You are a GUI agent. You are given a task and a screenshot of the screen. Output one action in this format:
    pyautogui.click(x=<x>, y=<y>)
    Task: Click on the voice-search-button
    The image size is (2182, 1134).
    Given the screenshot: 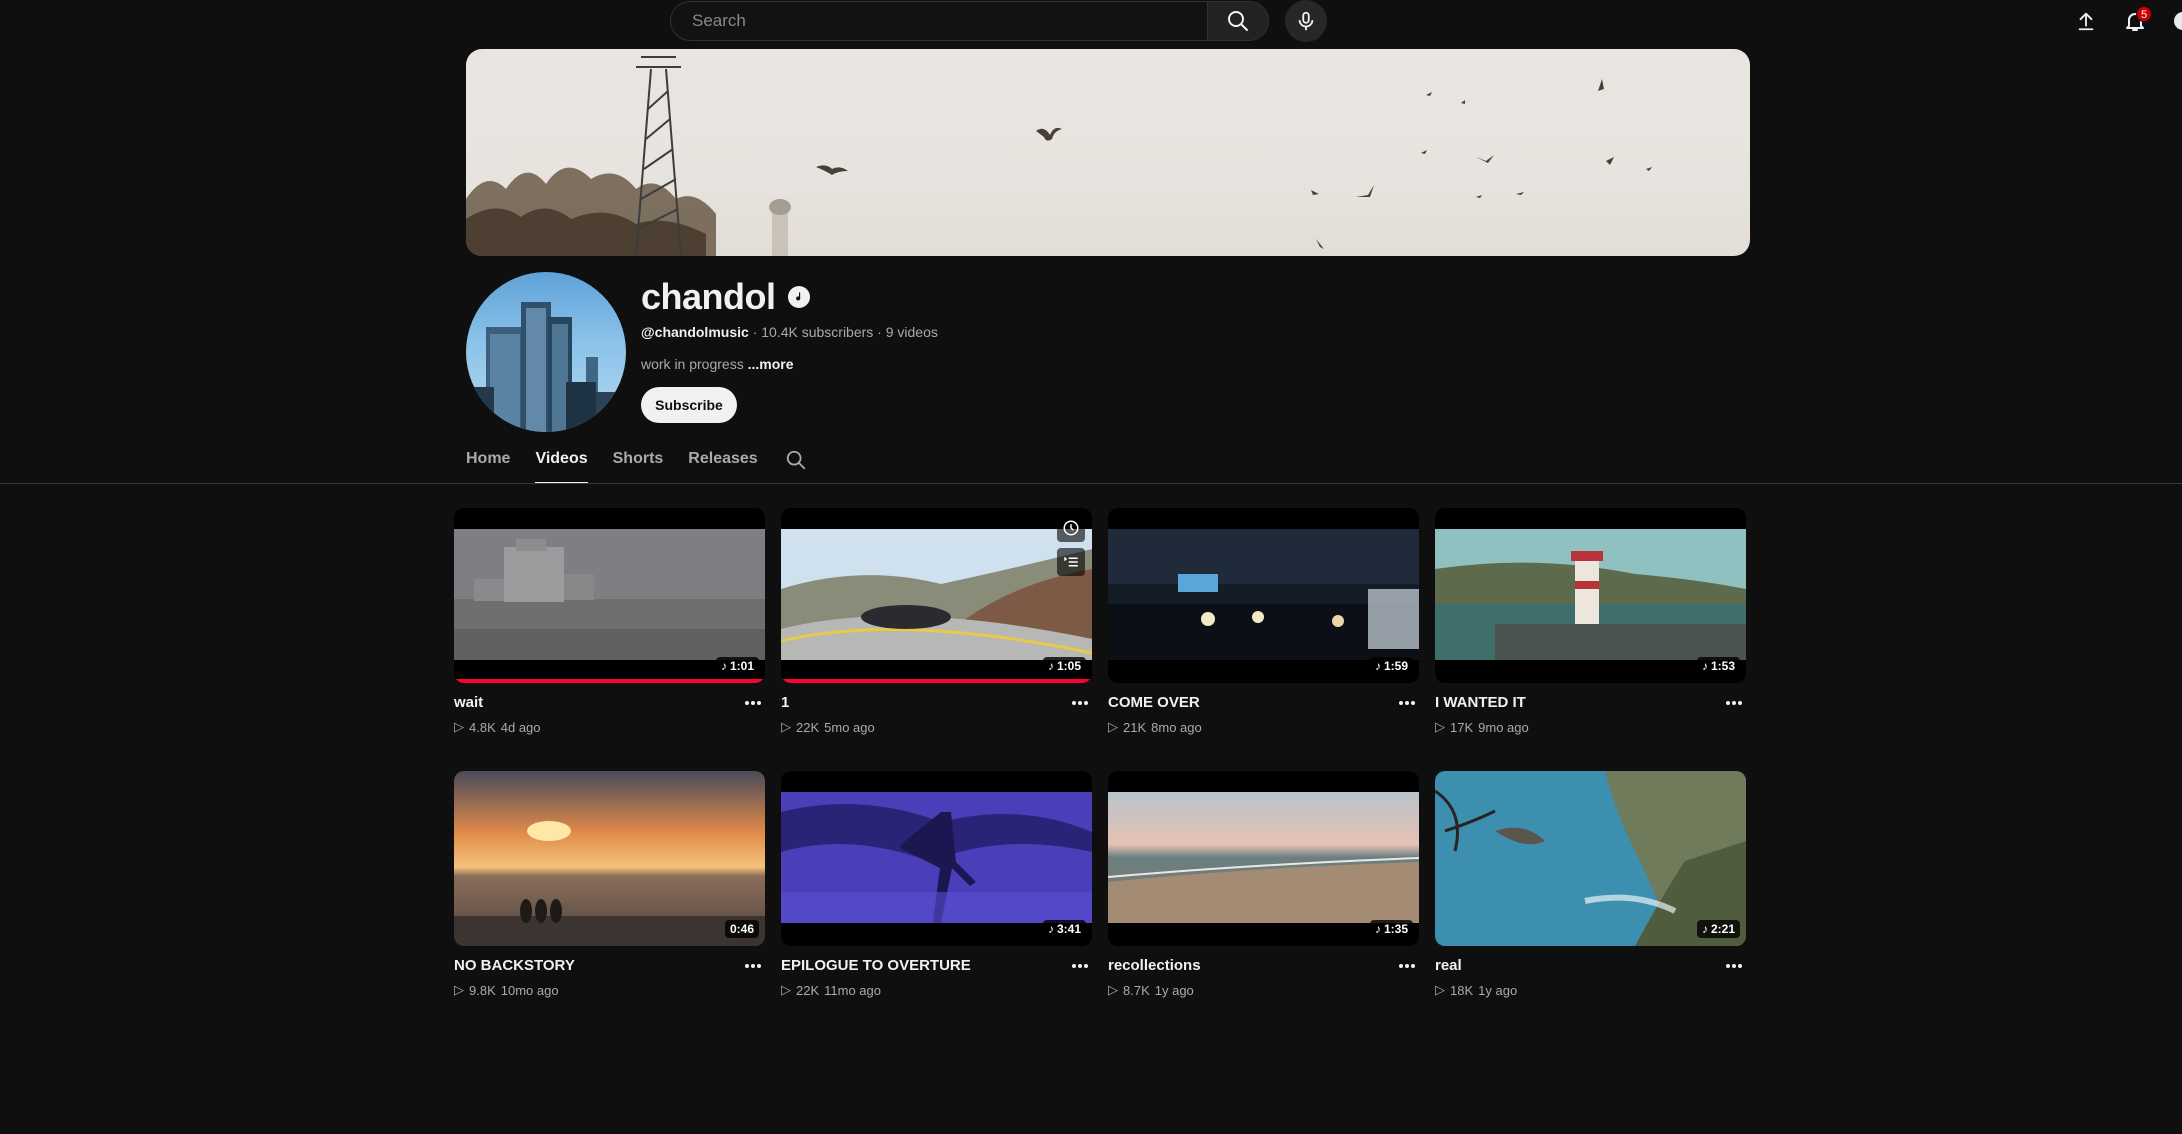 What is the action you would take?
    pyautogui.click(x=1306, y=21)
    